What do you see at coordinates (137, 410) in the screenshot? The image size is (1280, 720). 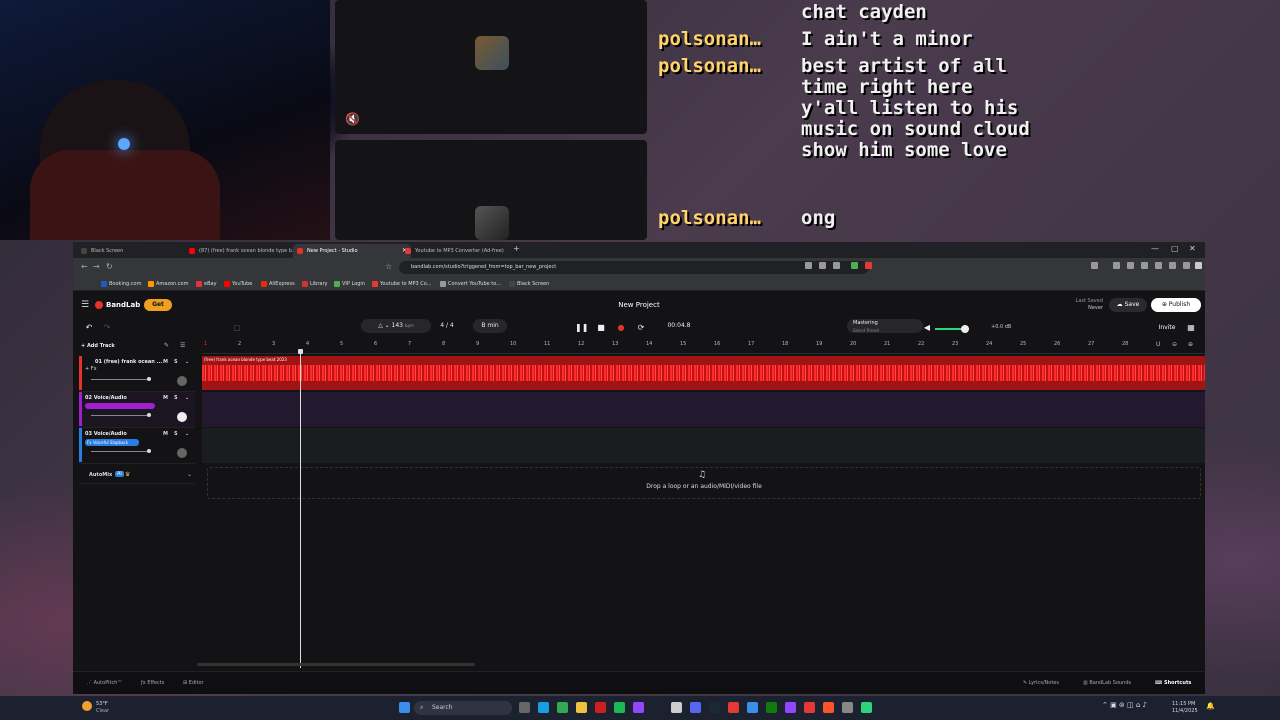 I see `track-header: 02 Voice/Audio M S ⌄` at bounding box center [137, 410].